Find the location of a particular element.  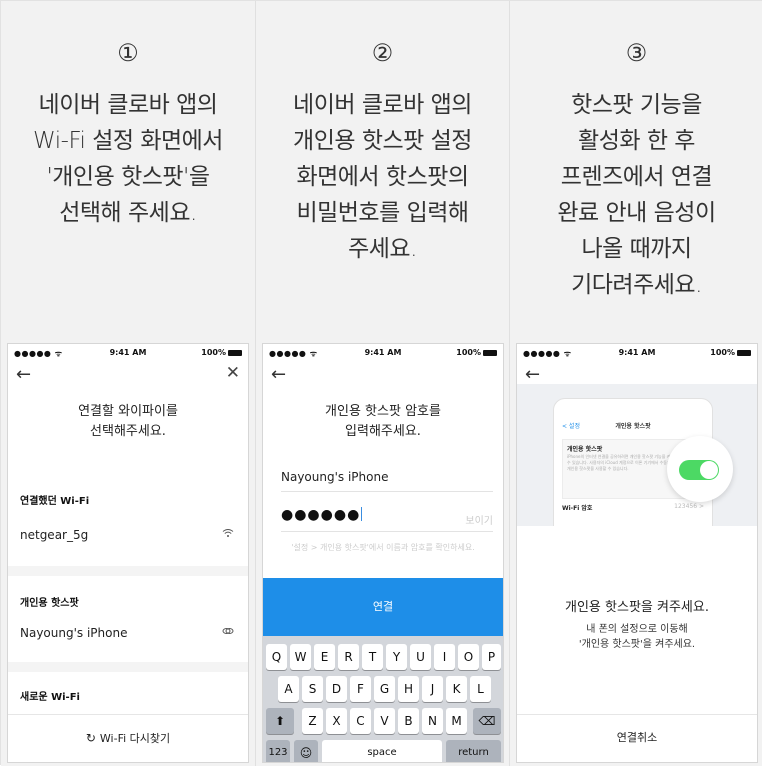

key-v: V is located at coordinates (384, 721).